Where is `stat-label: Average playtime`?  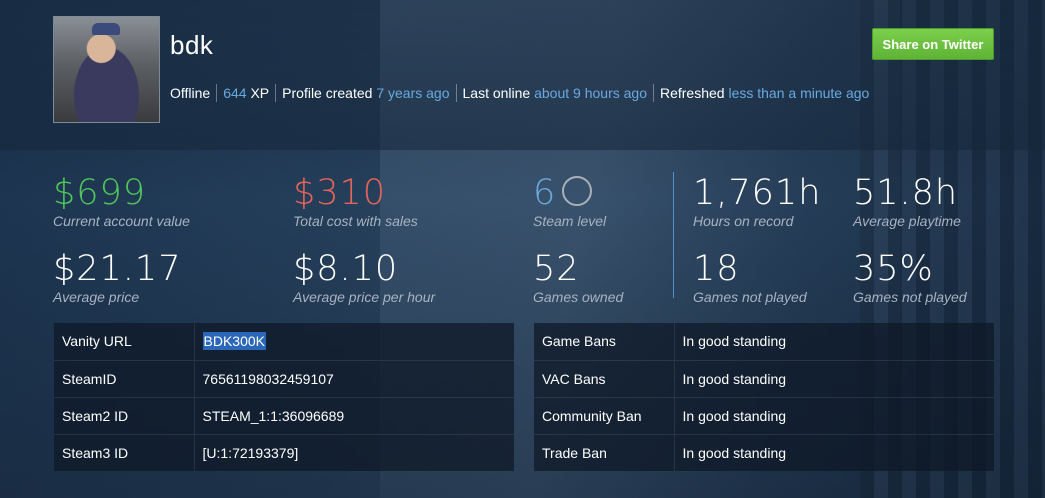 stat-label: Average playtime is located at coordinates (907, 221).